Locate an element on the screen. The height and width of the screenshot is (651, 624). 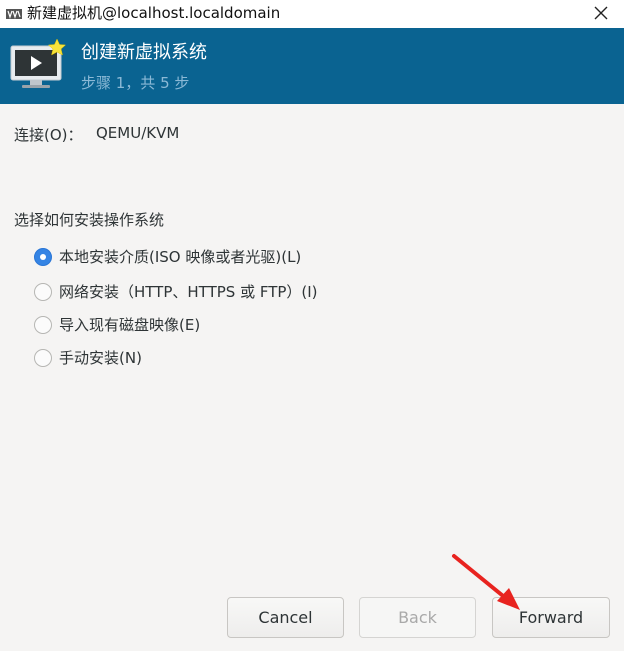
banner-title: 创建新虚拟系统 is located at coordinates (144, 52).